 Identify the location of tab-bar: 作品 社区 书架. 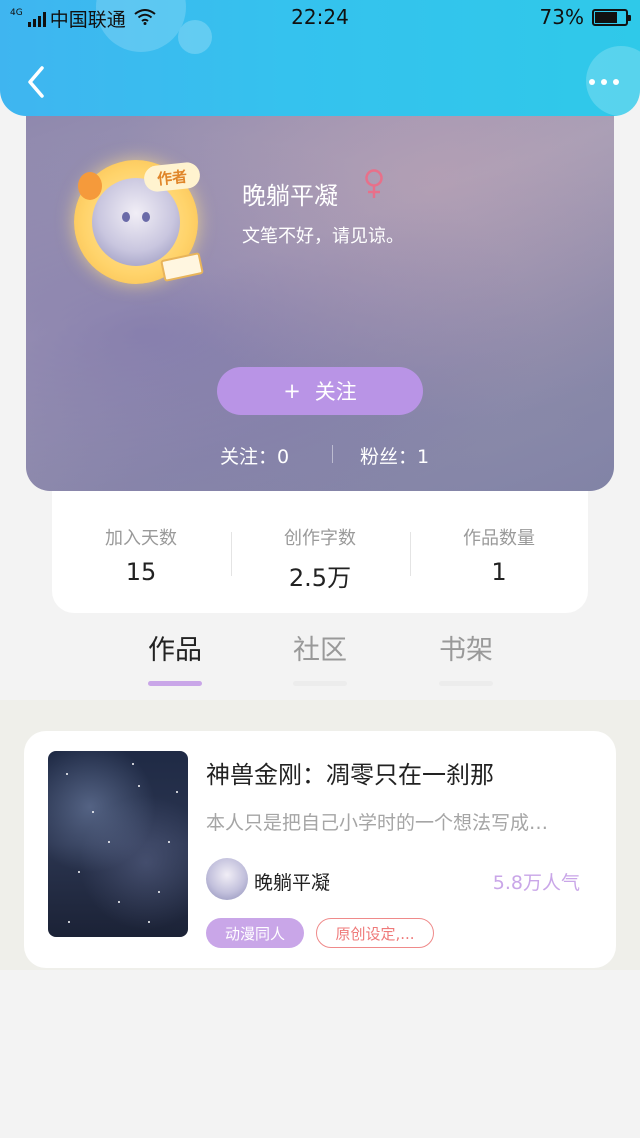
(320, 658).